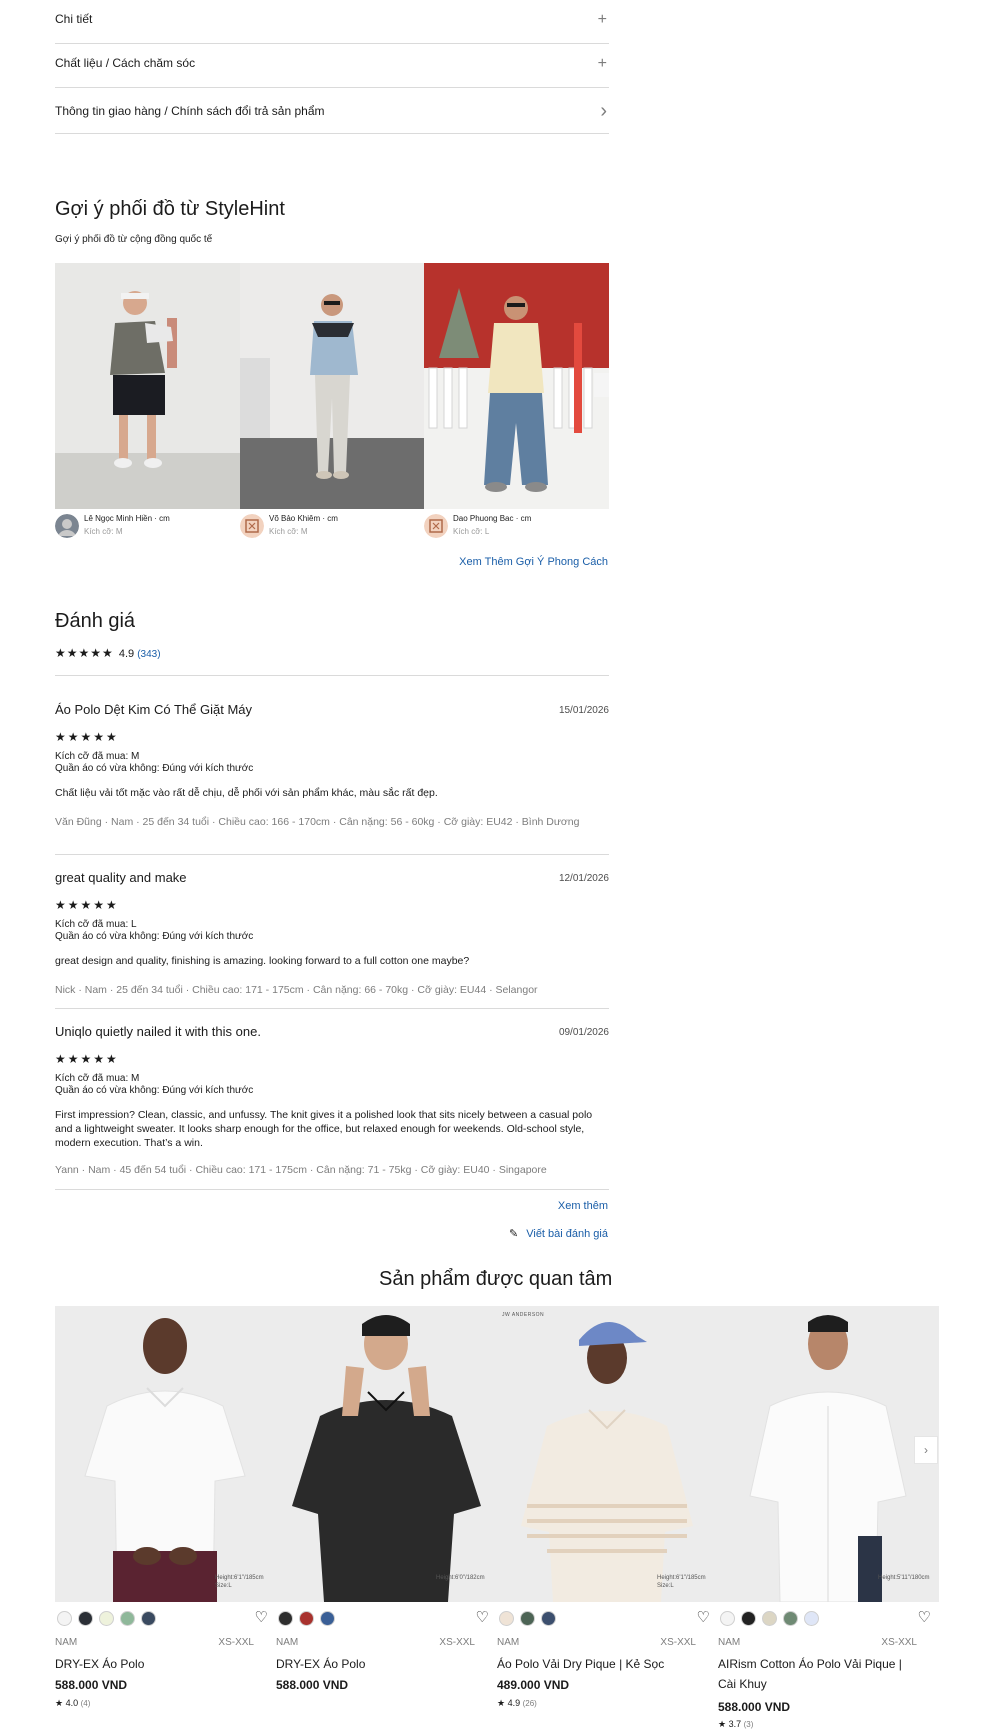  Describe the element at coordinates (148, 654) in the screenshot. I see `rating-count-link: (343)` at that location.